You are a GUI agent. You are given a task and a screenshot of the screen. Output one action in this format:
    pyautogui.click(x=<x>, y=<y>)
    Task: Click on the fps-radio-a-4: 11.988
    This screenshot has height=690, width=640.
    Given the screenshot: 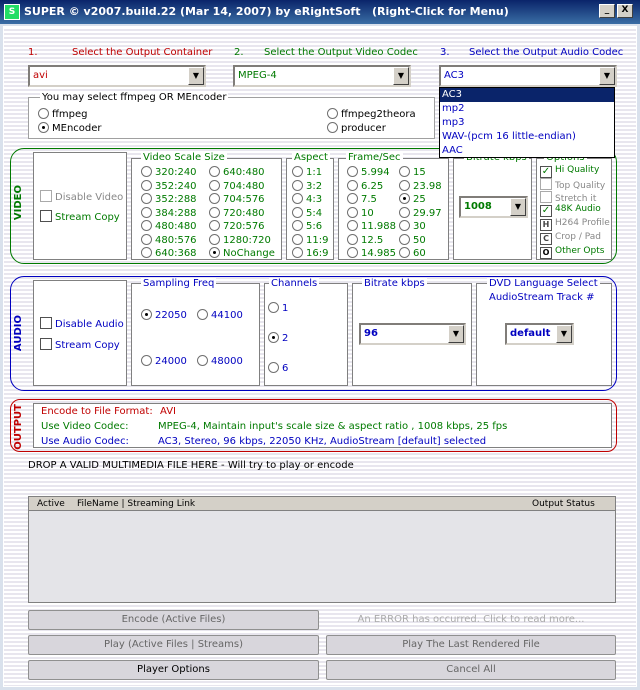 What is the action you would take?
    pyautogui.click(x=371, y=226)
    